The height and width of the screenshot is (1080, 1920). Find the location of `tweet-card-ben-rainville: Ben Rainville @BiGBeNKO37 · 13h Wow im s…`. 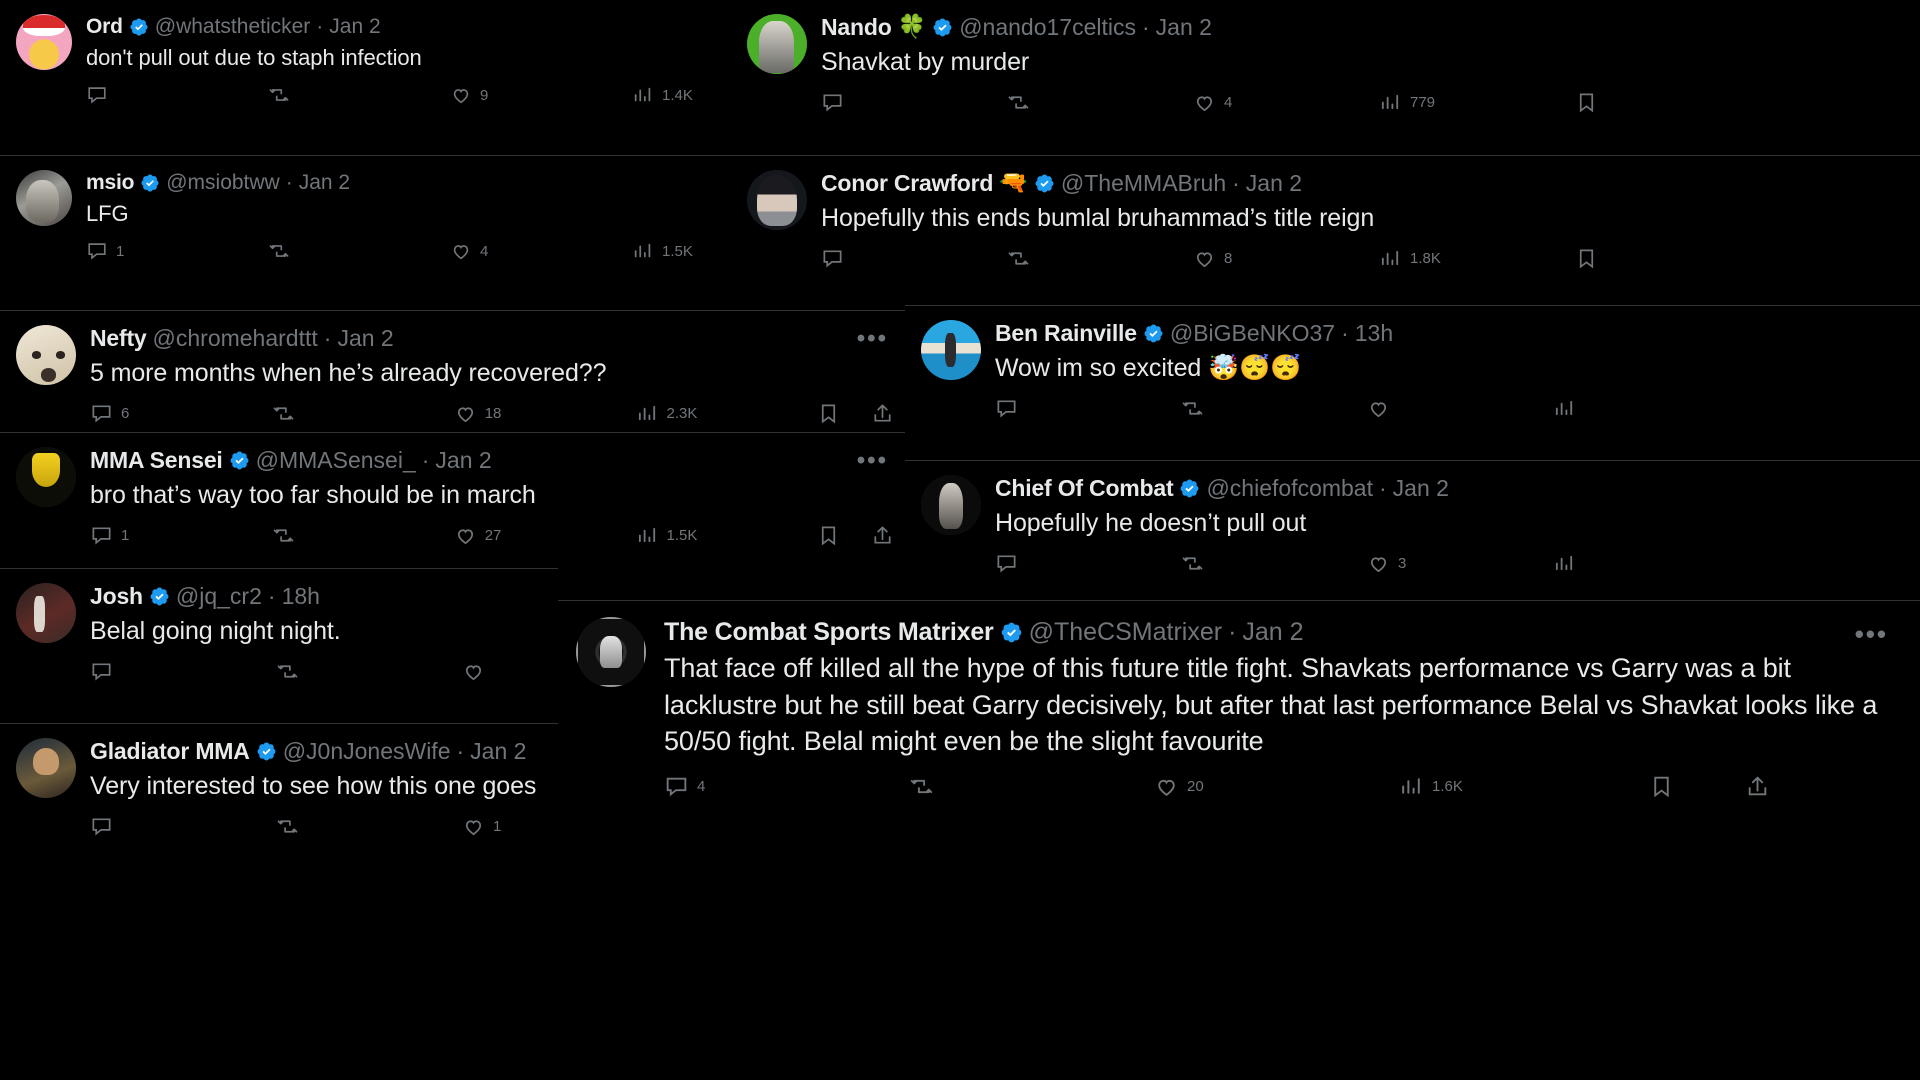

tweet-card-ben-rainville: Ben Rainville @BiGBeNKO37 · 13h Wow im s… is located at coordinates (1412, 381).